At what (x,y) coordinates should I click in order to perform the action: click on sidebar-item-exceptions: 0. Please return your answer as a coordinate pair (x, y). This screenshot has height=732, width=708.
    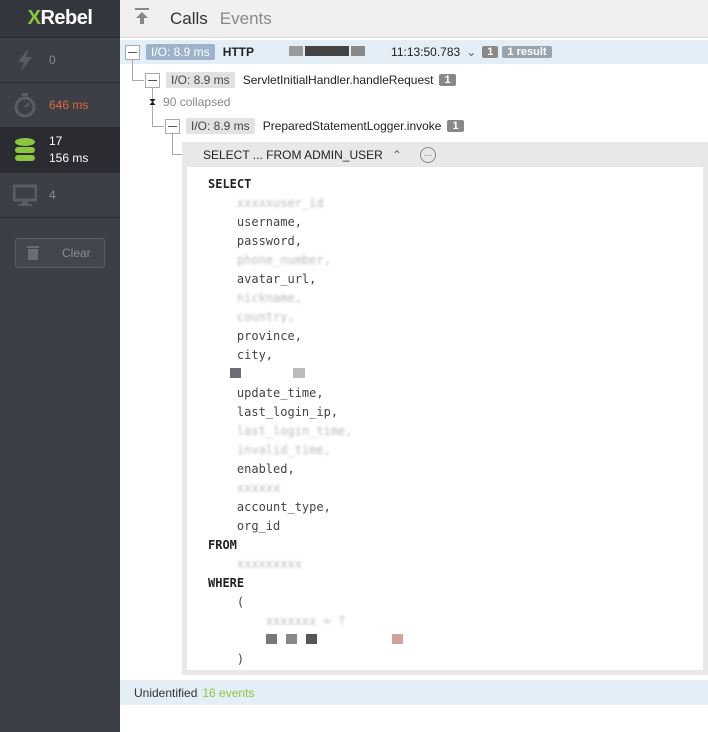
    Looking at the image, I should click on (60, 60).